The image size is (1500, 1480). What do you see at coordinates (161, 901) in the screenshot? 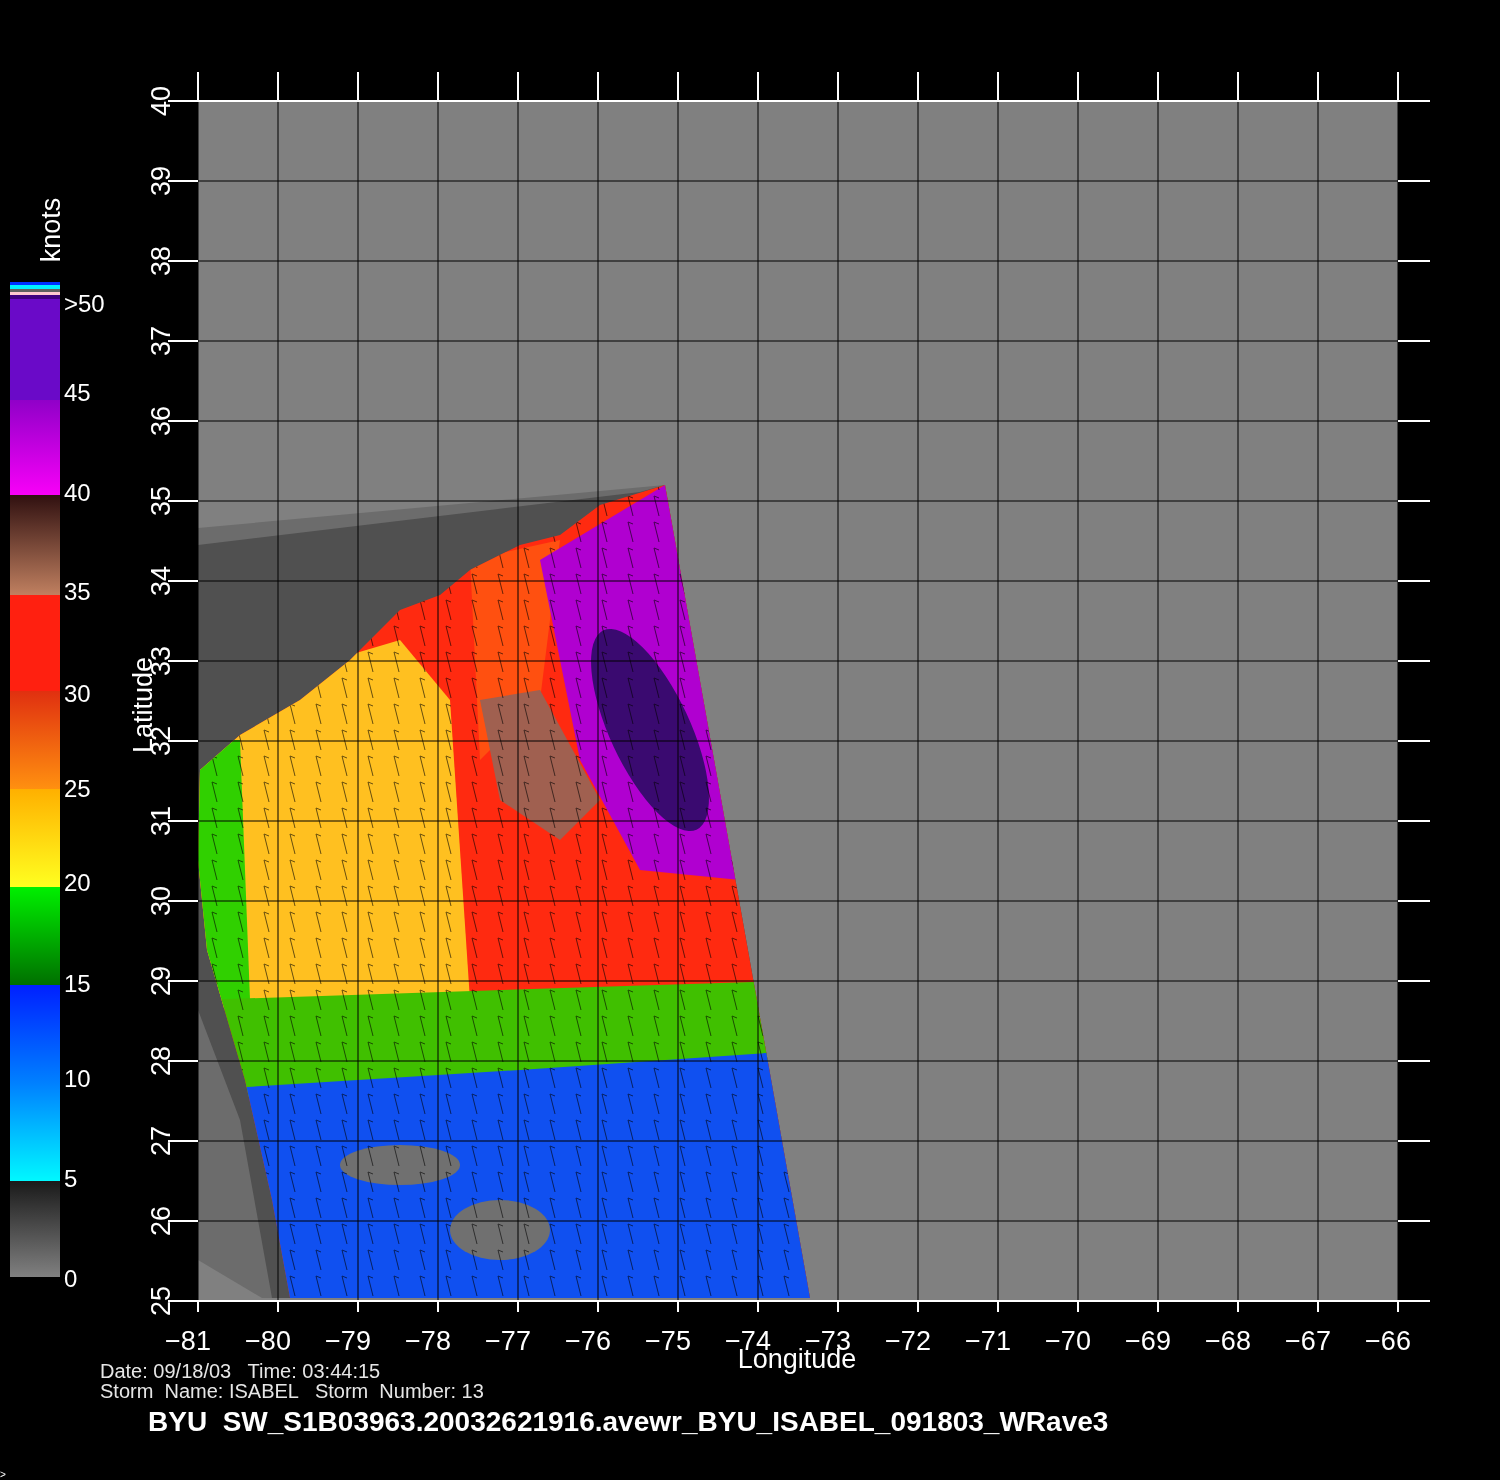
I see `latitude-tick-label: 30` at bounding box center [161, 901].